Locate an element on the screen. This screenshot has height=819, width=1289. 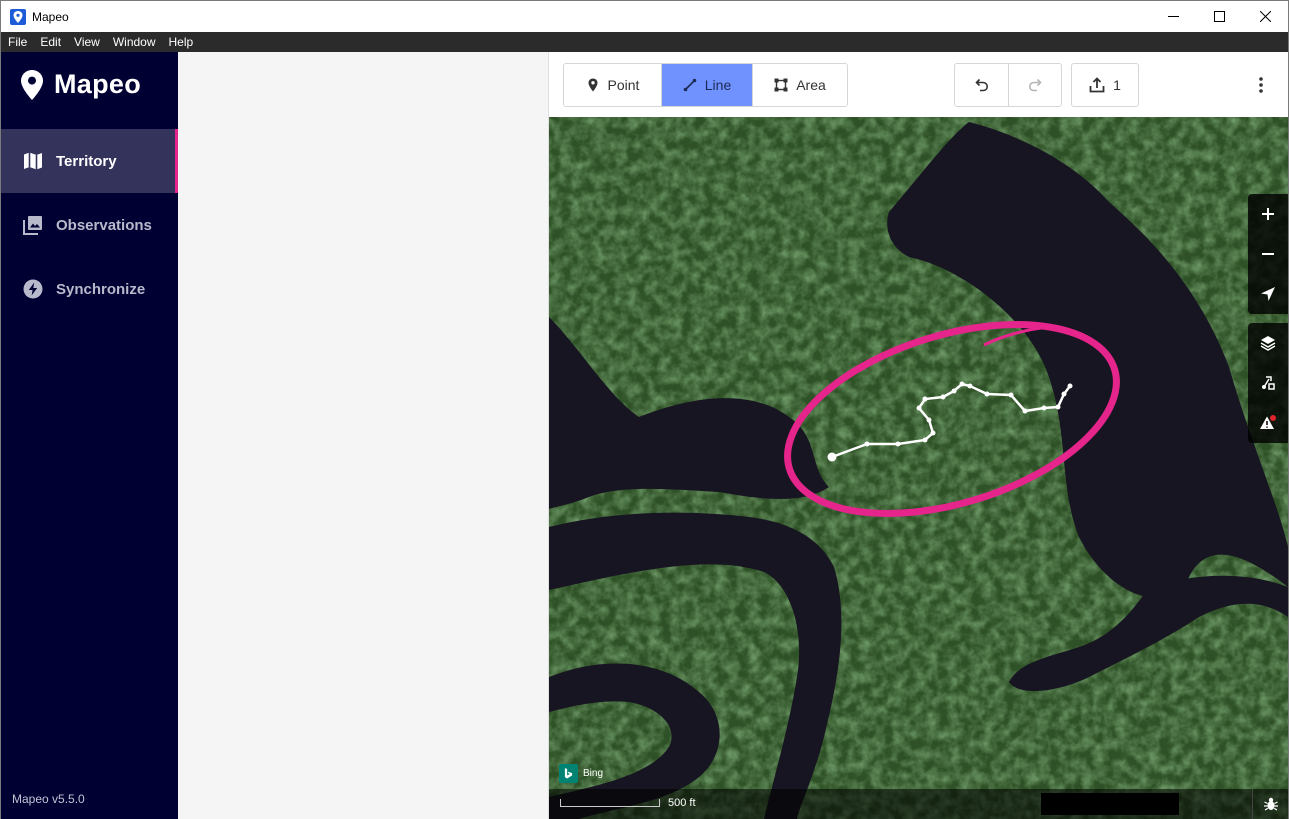
nav-item-synchronize: Synchronize is located at coordinates (89, 289).